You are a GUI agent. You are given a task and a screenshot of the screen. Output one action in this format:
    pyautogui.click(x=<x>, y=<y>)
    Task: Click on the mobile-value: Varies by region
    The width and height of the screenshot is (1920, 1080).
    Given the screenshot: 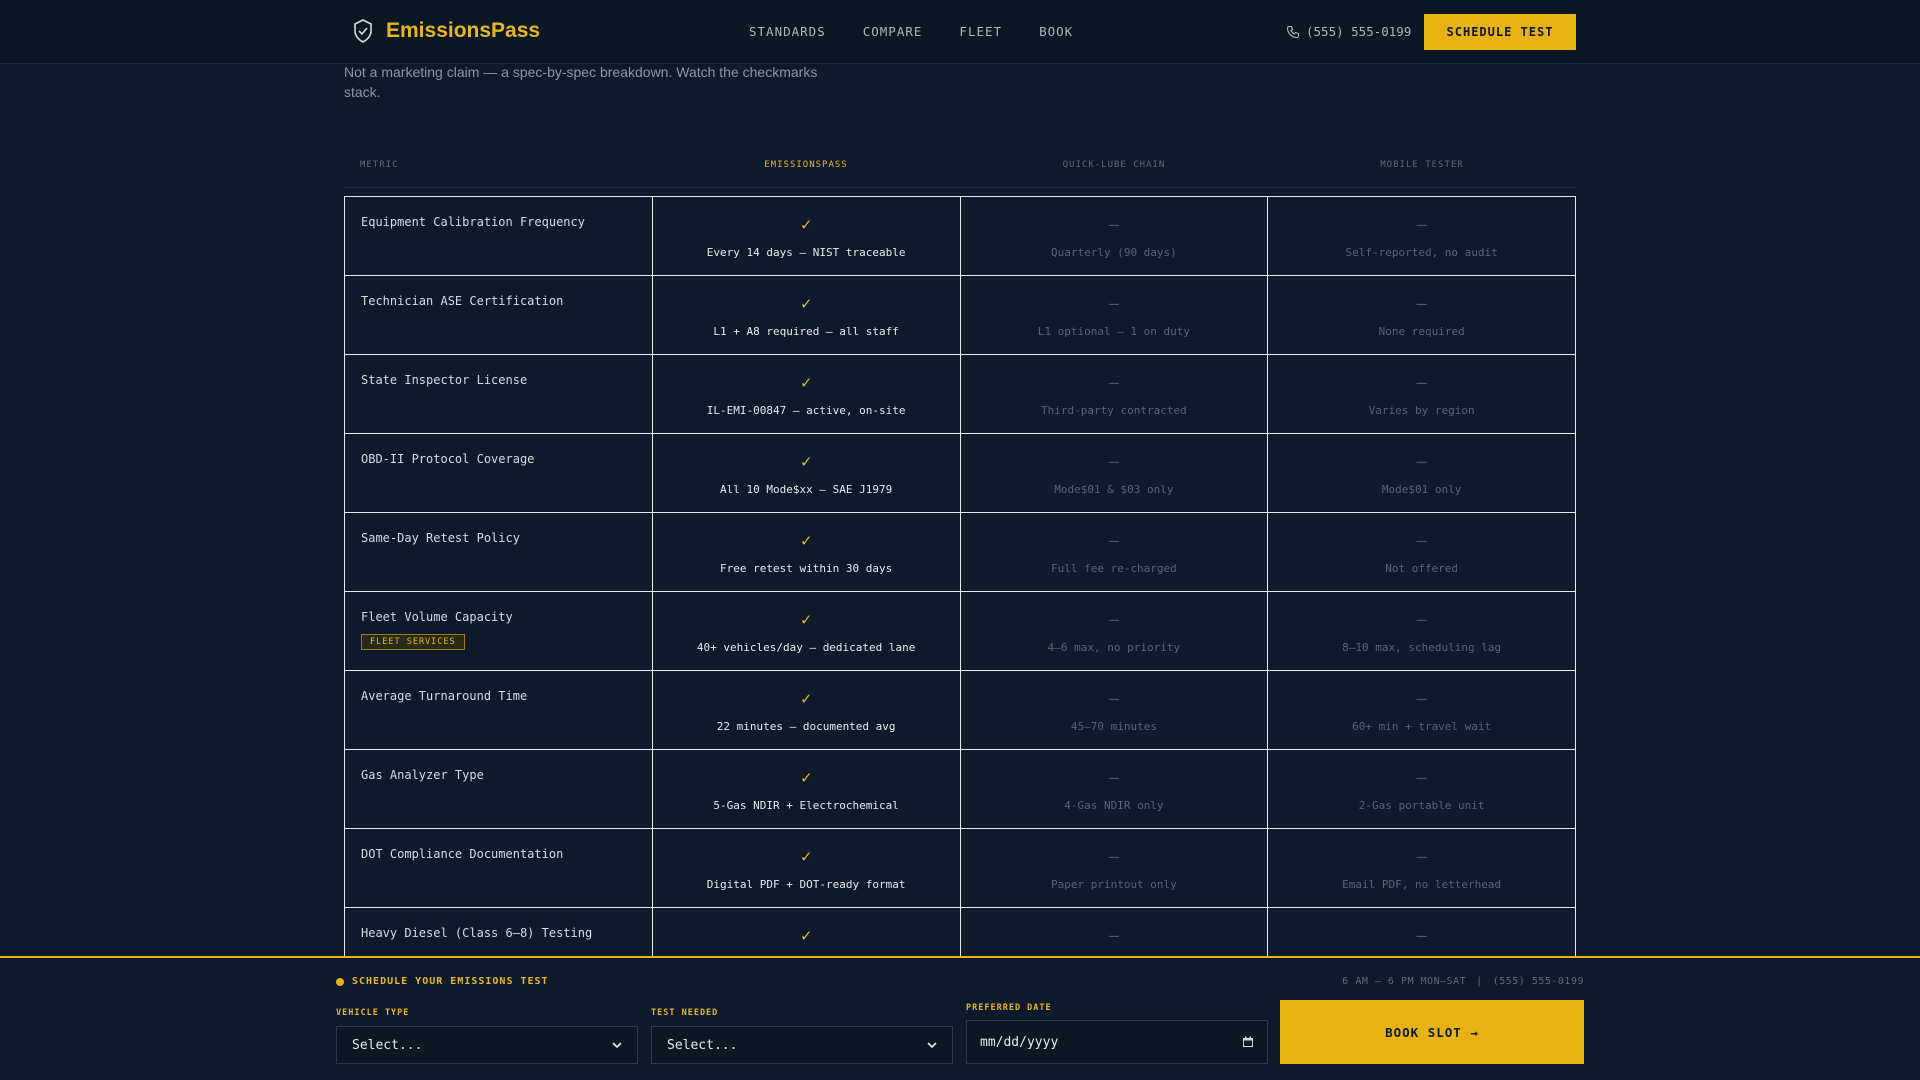 What is the action you would take?
    pyautogui.click(x=1421, y=410)
    